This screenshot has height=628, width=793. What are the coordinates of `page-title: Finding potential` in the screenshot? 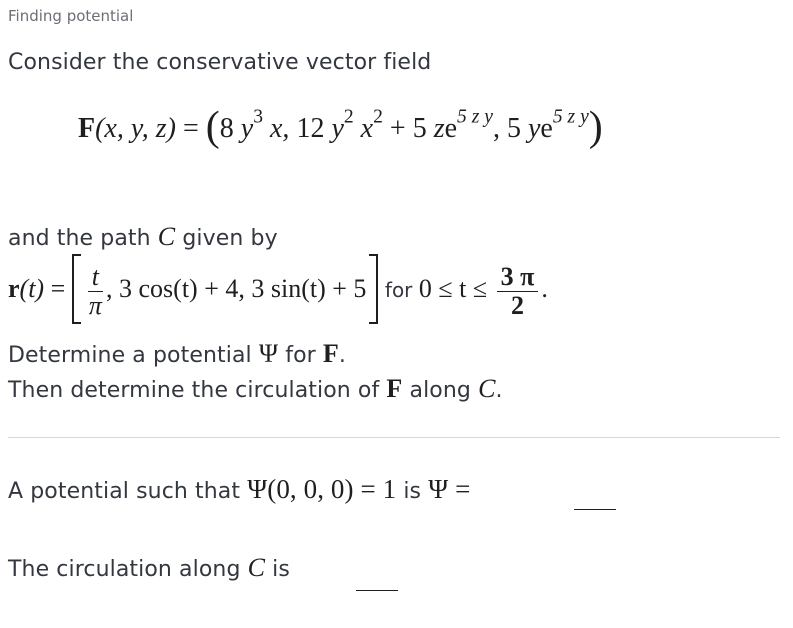 It's located at (71, 16).